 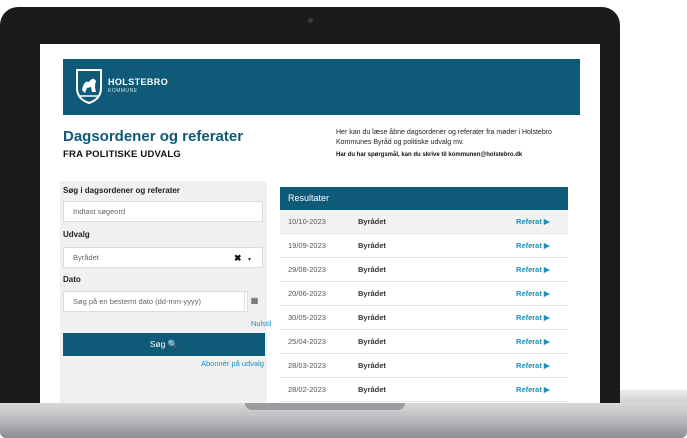 I want to click on search-button: Søg 🔍, so click(x=164, y=344).